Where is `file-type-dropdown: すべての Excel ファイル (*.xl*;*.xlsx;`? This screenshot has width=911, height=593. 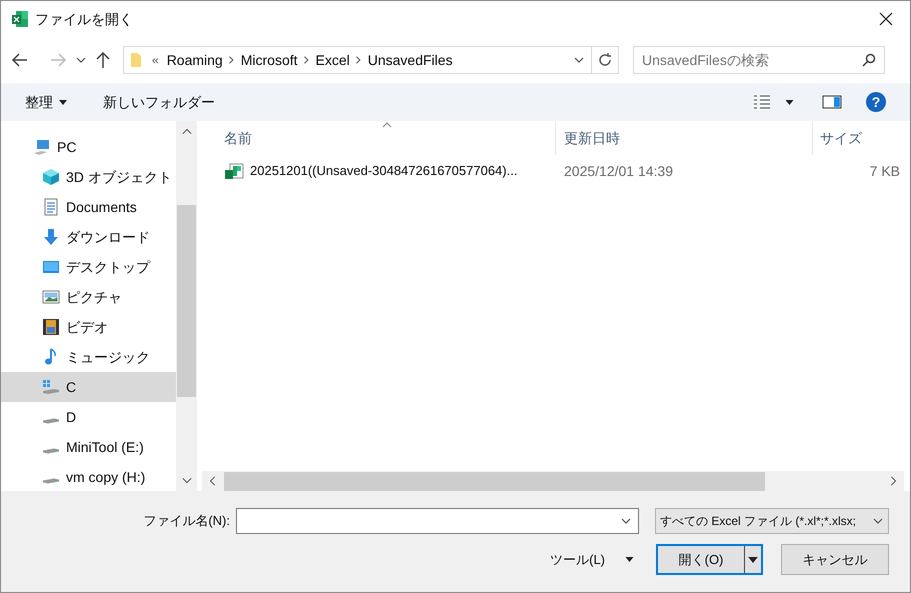
file-type-dropdown: すべての Excel ファイル (*.xl*;*.xlsx; is located at coordinates (772, 521).